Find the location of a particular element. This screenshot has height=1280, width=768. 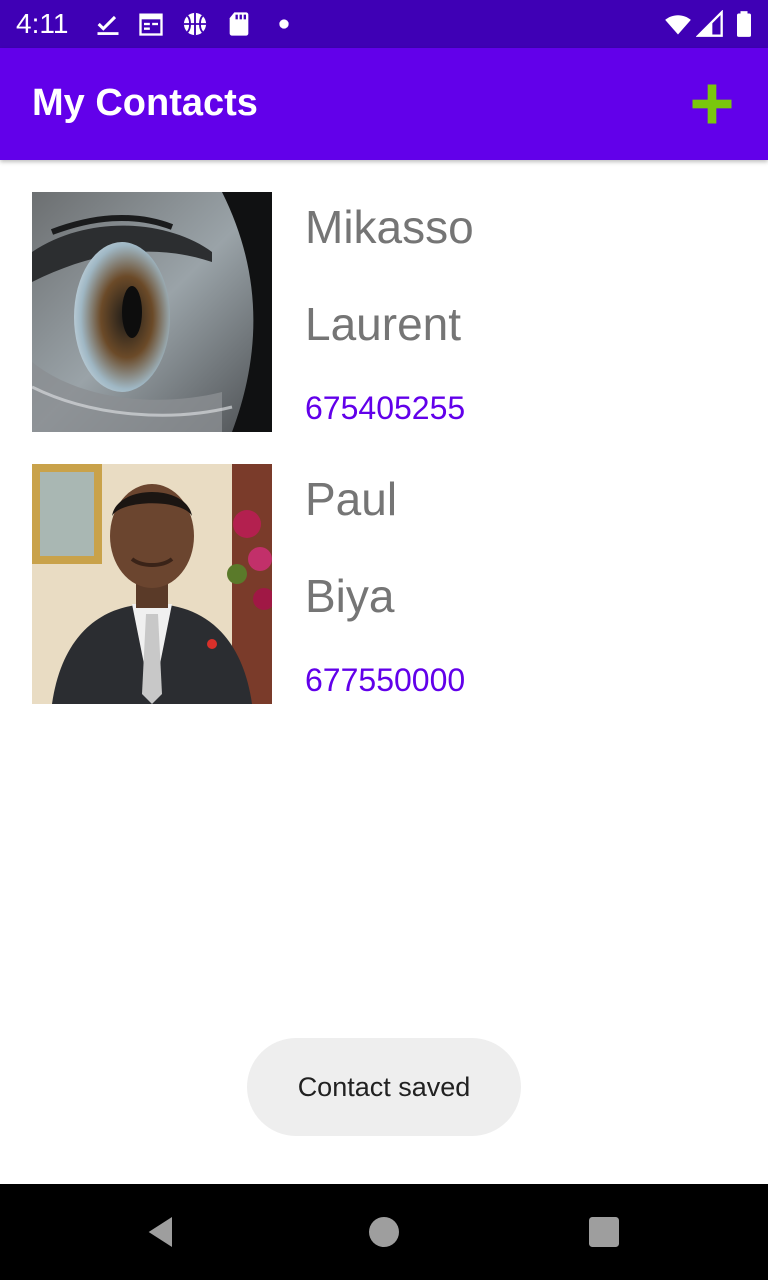

sd-card-icon is located at coordinates (239, 24).